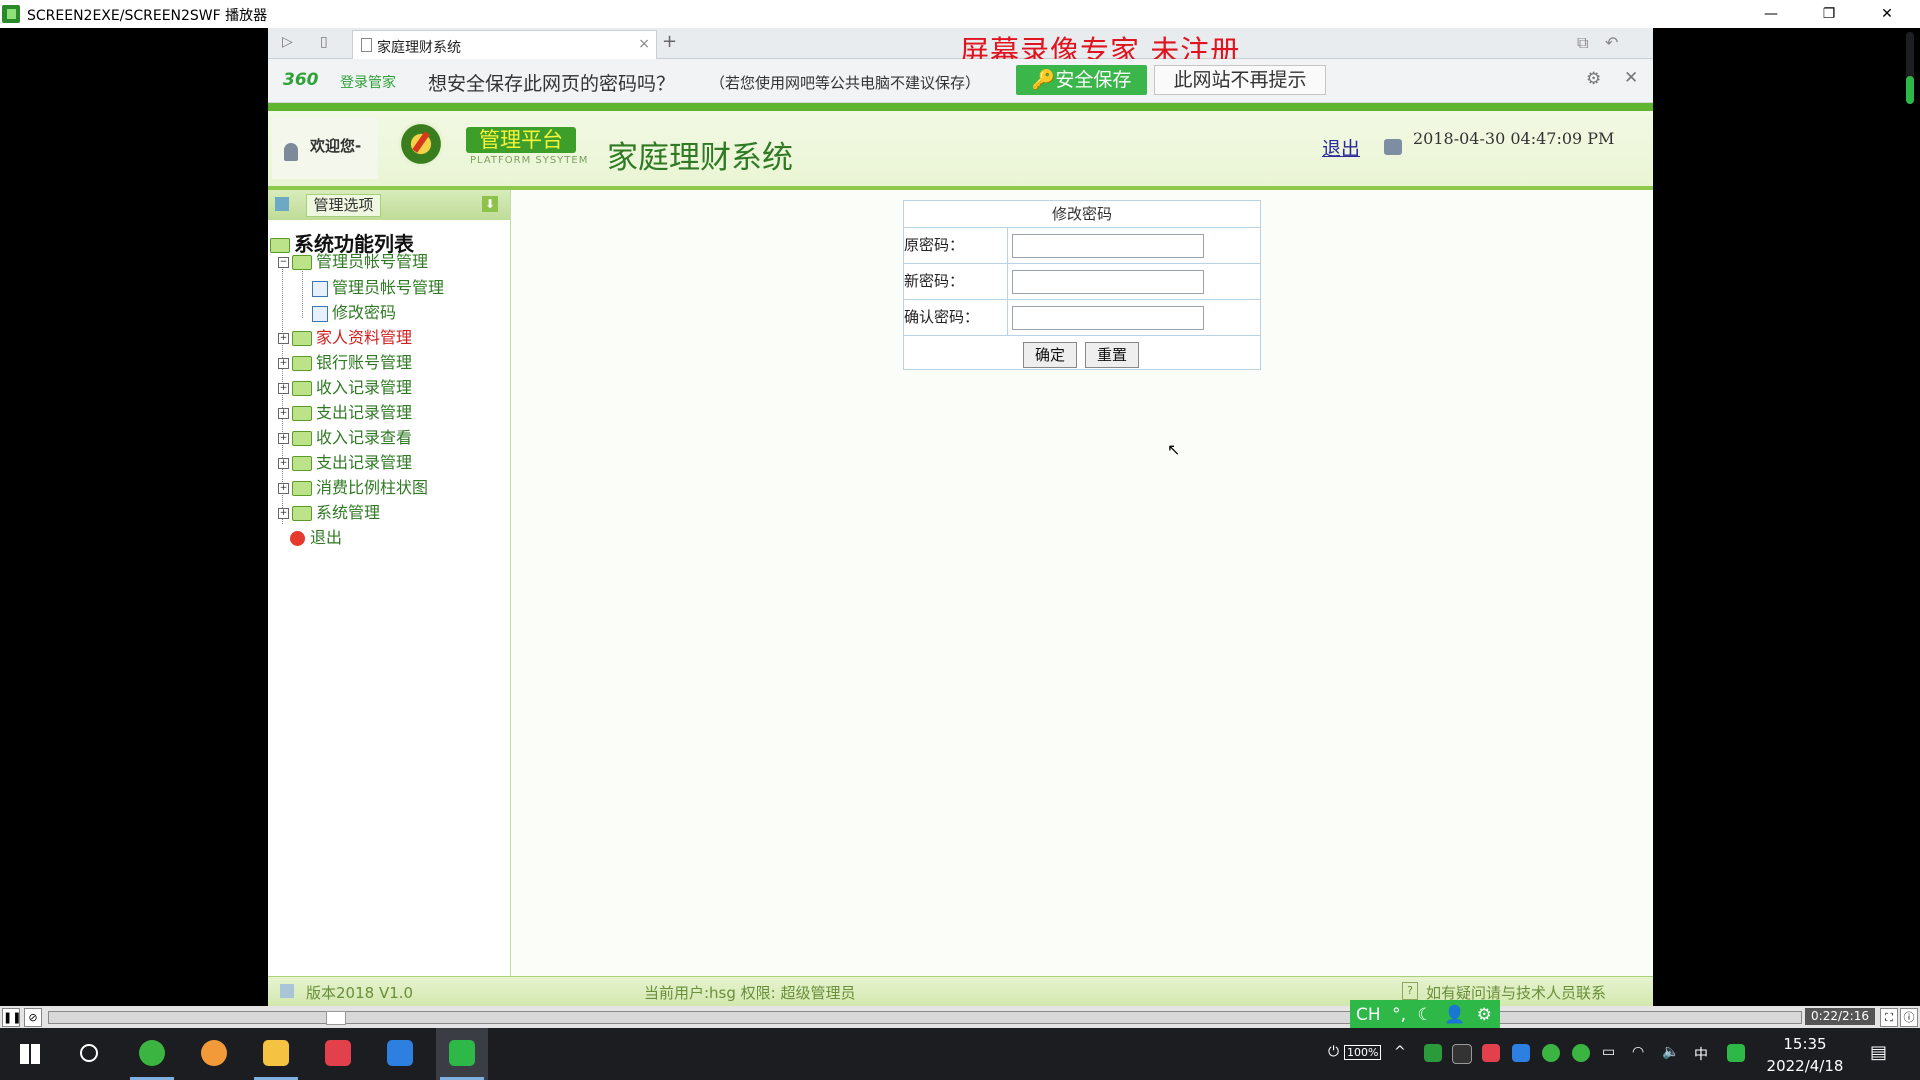  I want to click on sidebar-group-expense-2: + 支出记录管理, so click(345, 461).